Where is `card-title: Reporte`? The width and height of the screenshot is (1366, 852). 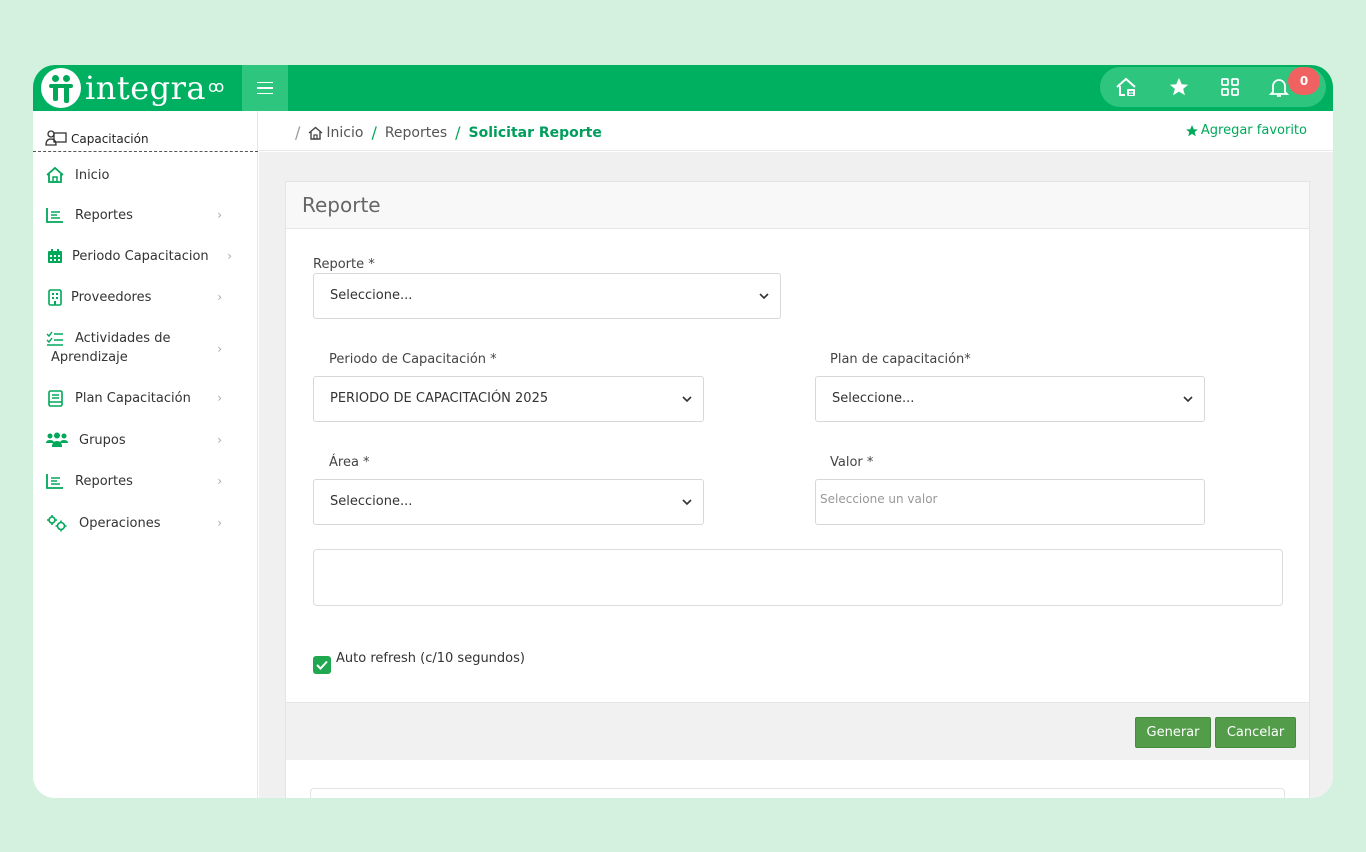 card-title: Reporte is located at coordinates (797, 205).